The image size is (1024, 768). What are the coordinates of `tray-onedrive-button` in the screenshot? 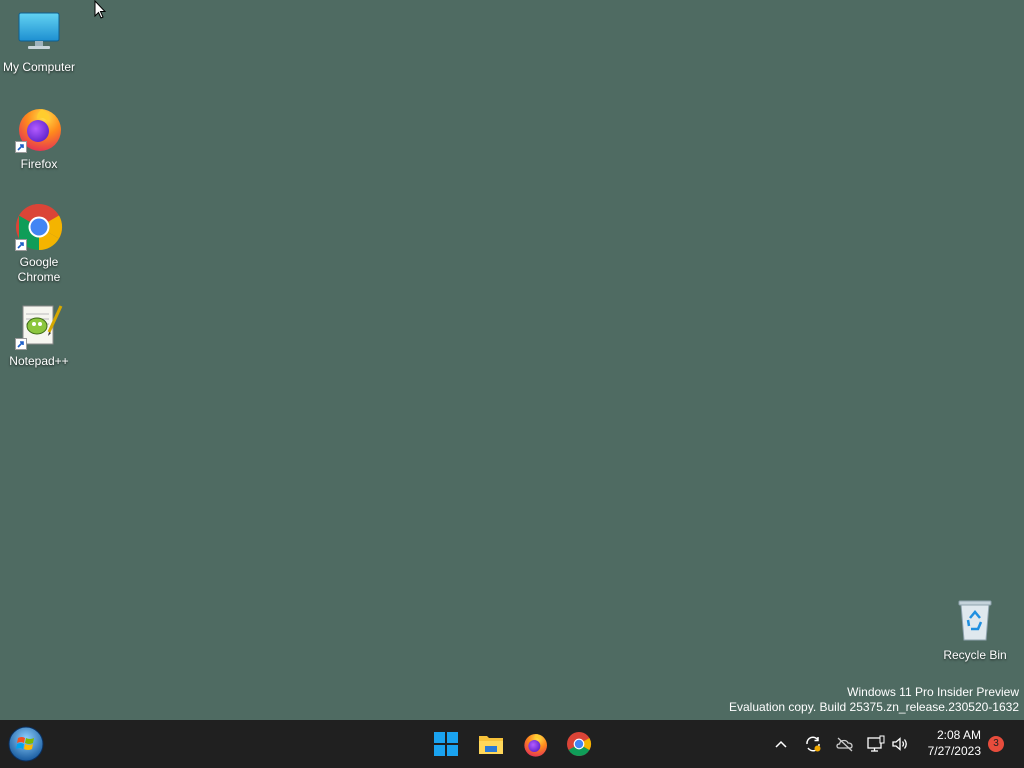 It's located at (845, 744).